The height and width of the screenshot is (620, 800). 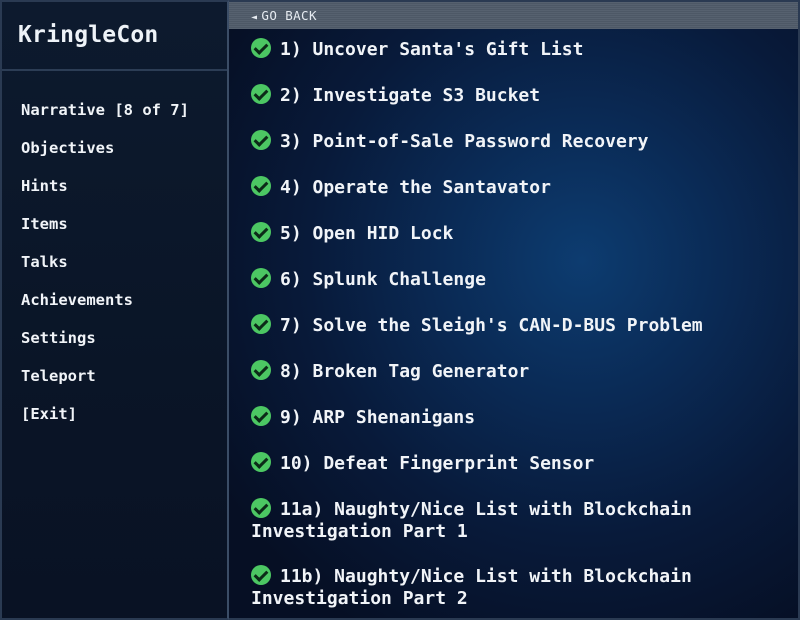 I want to click on objective-label: 2) Investigate S3 Bucket, so click(x=410, y=95).